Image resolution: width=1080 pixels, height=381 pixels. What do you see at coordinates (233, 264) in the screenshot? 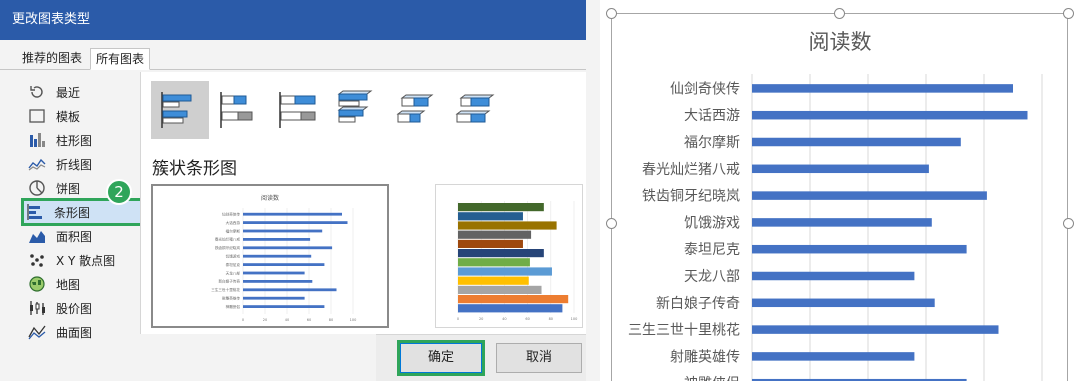
I see `preview-category-label: 泰坦尼克` at bounding box center [233, 264].